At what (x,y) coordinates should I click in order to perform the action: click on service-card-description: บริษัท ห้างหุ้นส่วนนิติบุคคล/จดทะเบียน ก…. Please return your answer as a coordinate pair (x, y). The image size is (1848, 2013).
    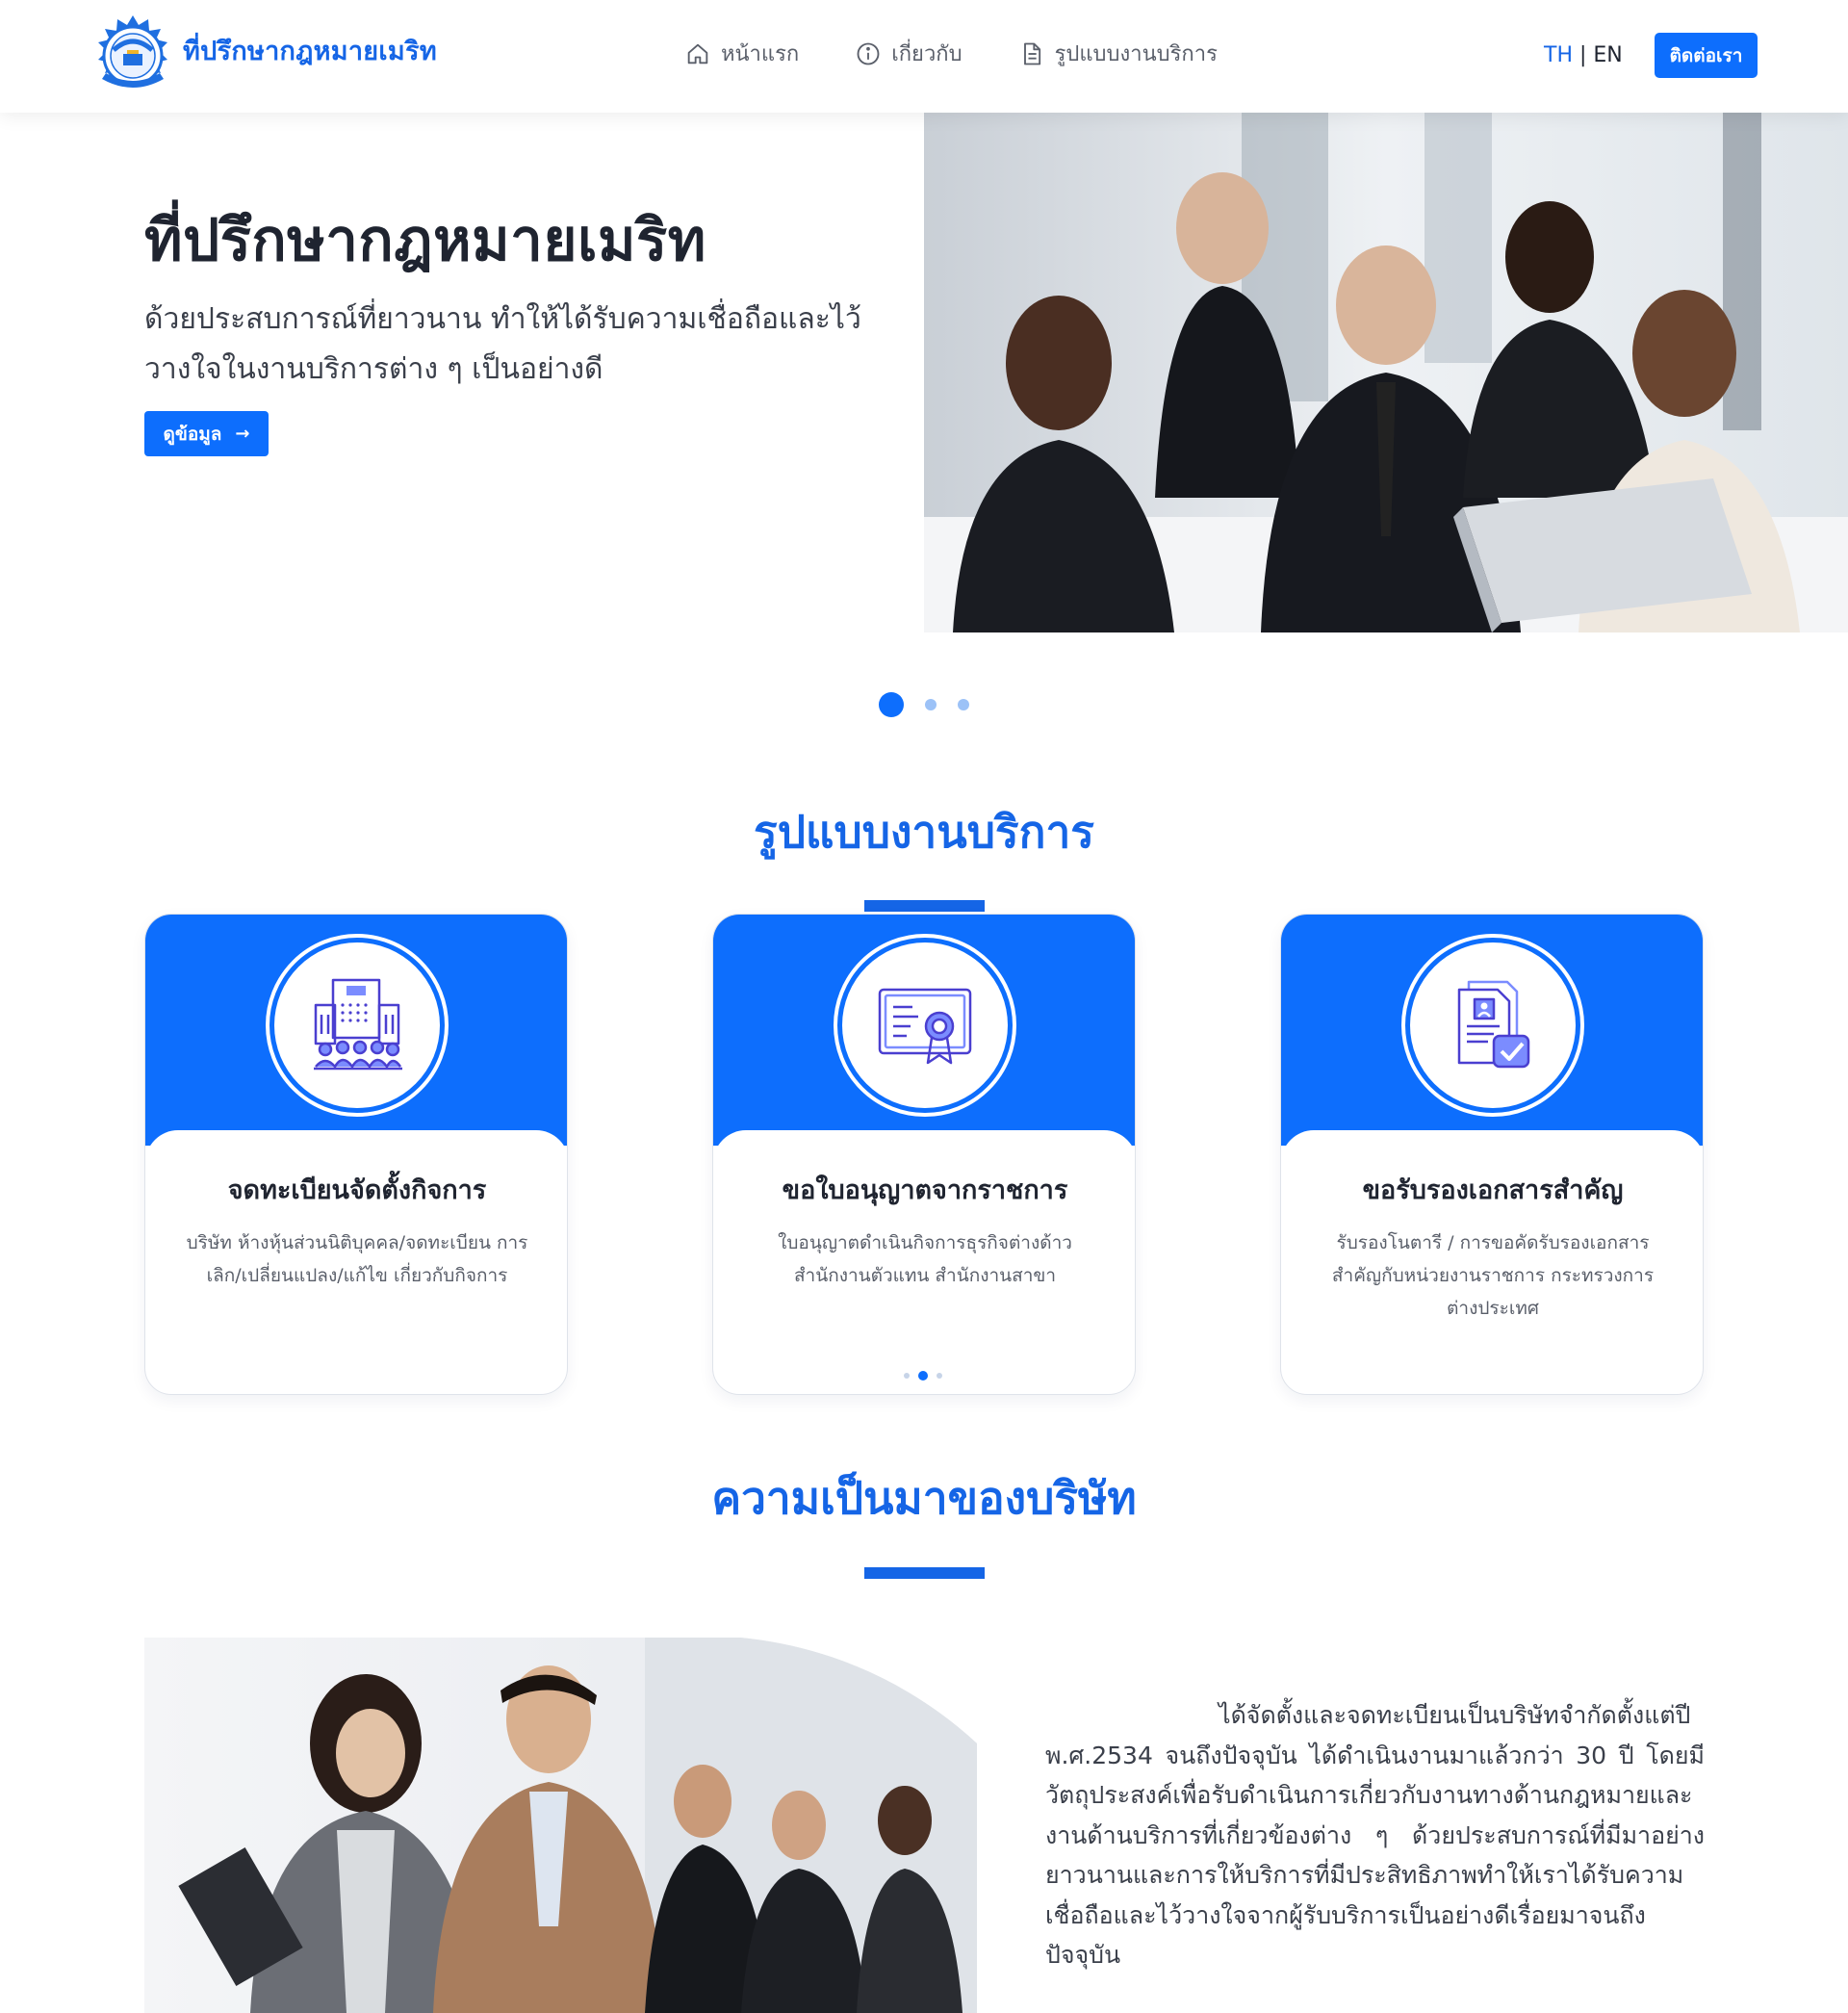
    Looking at the image, I should click on (357, 1259).